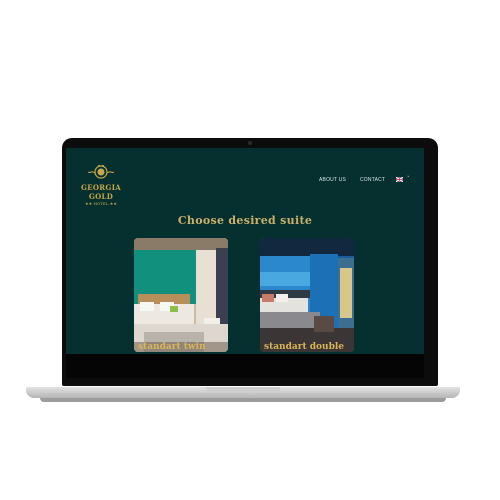 The width and height of the screenshot is (500, 500). I want to click on suite-card-double: standart double, so click(307, 295).